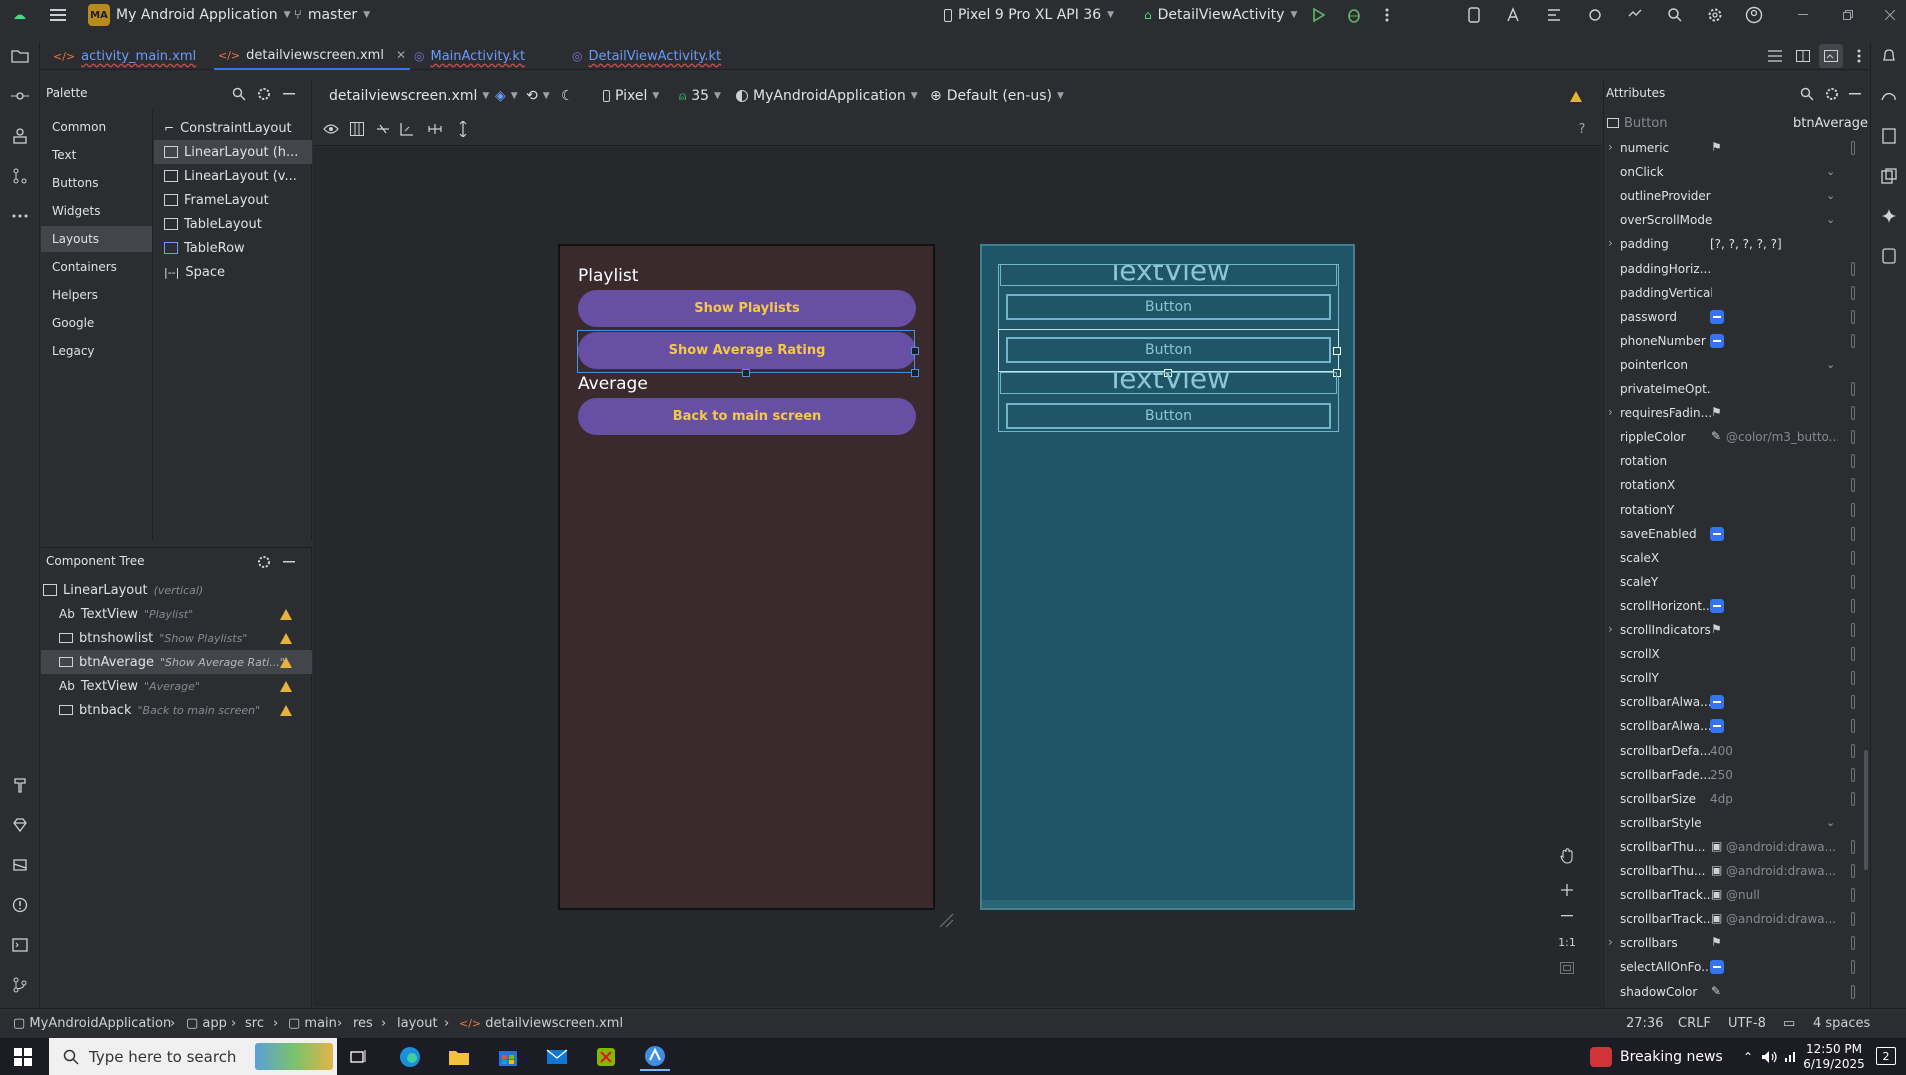 The height and width of the screenshot is (1075, 1906). What do you see at coordinates (1737, 148) in the screenshot?
I see `attribute-row: › numeric ⚑` at bounding box center [1737, 148].